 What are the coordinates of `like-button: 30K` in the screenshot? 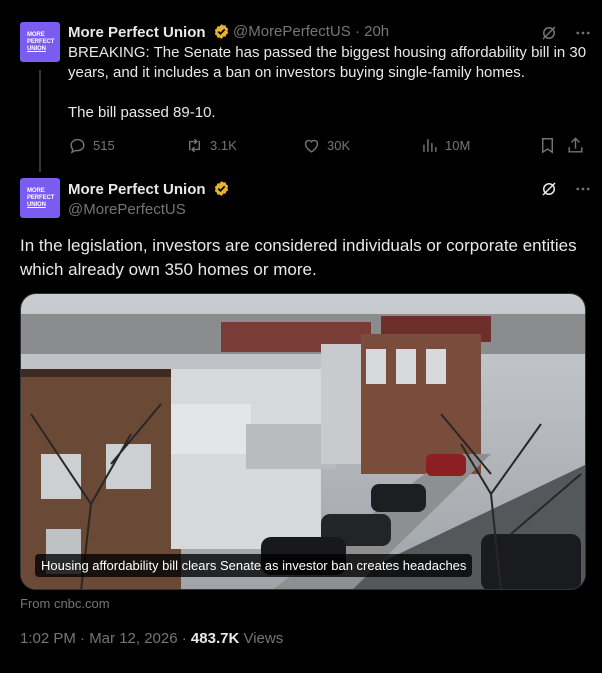 It's located at (326, 145).